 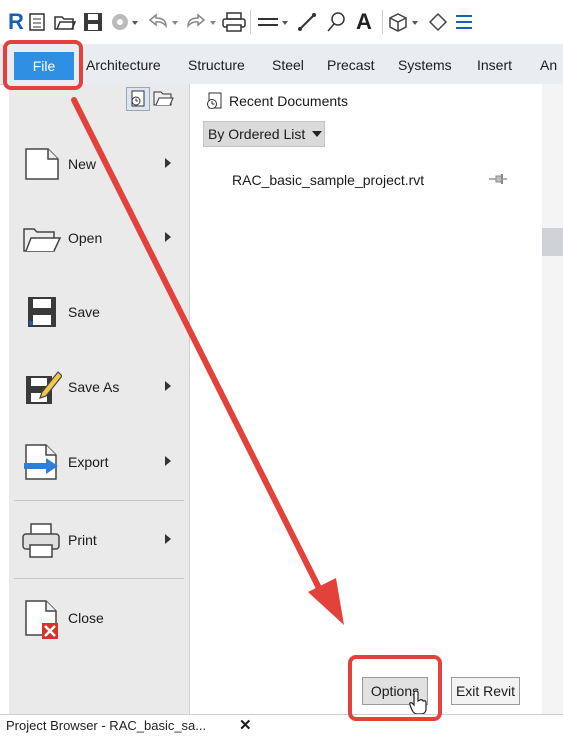 I want to click on file-tab-callout, so click(x=43, y=65).